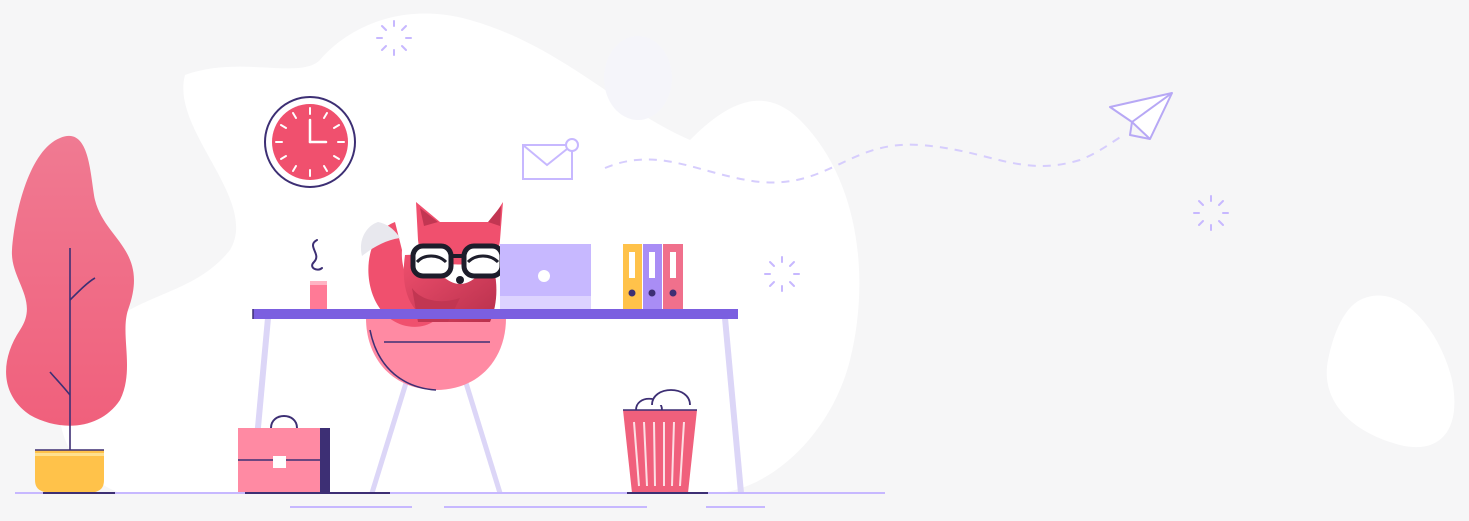  Describe the element at coordinates (1211, 213) in the screenshot. I see `sparkle-icon` at that location.